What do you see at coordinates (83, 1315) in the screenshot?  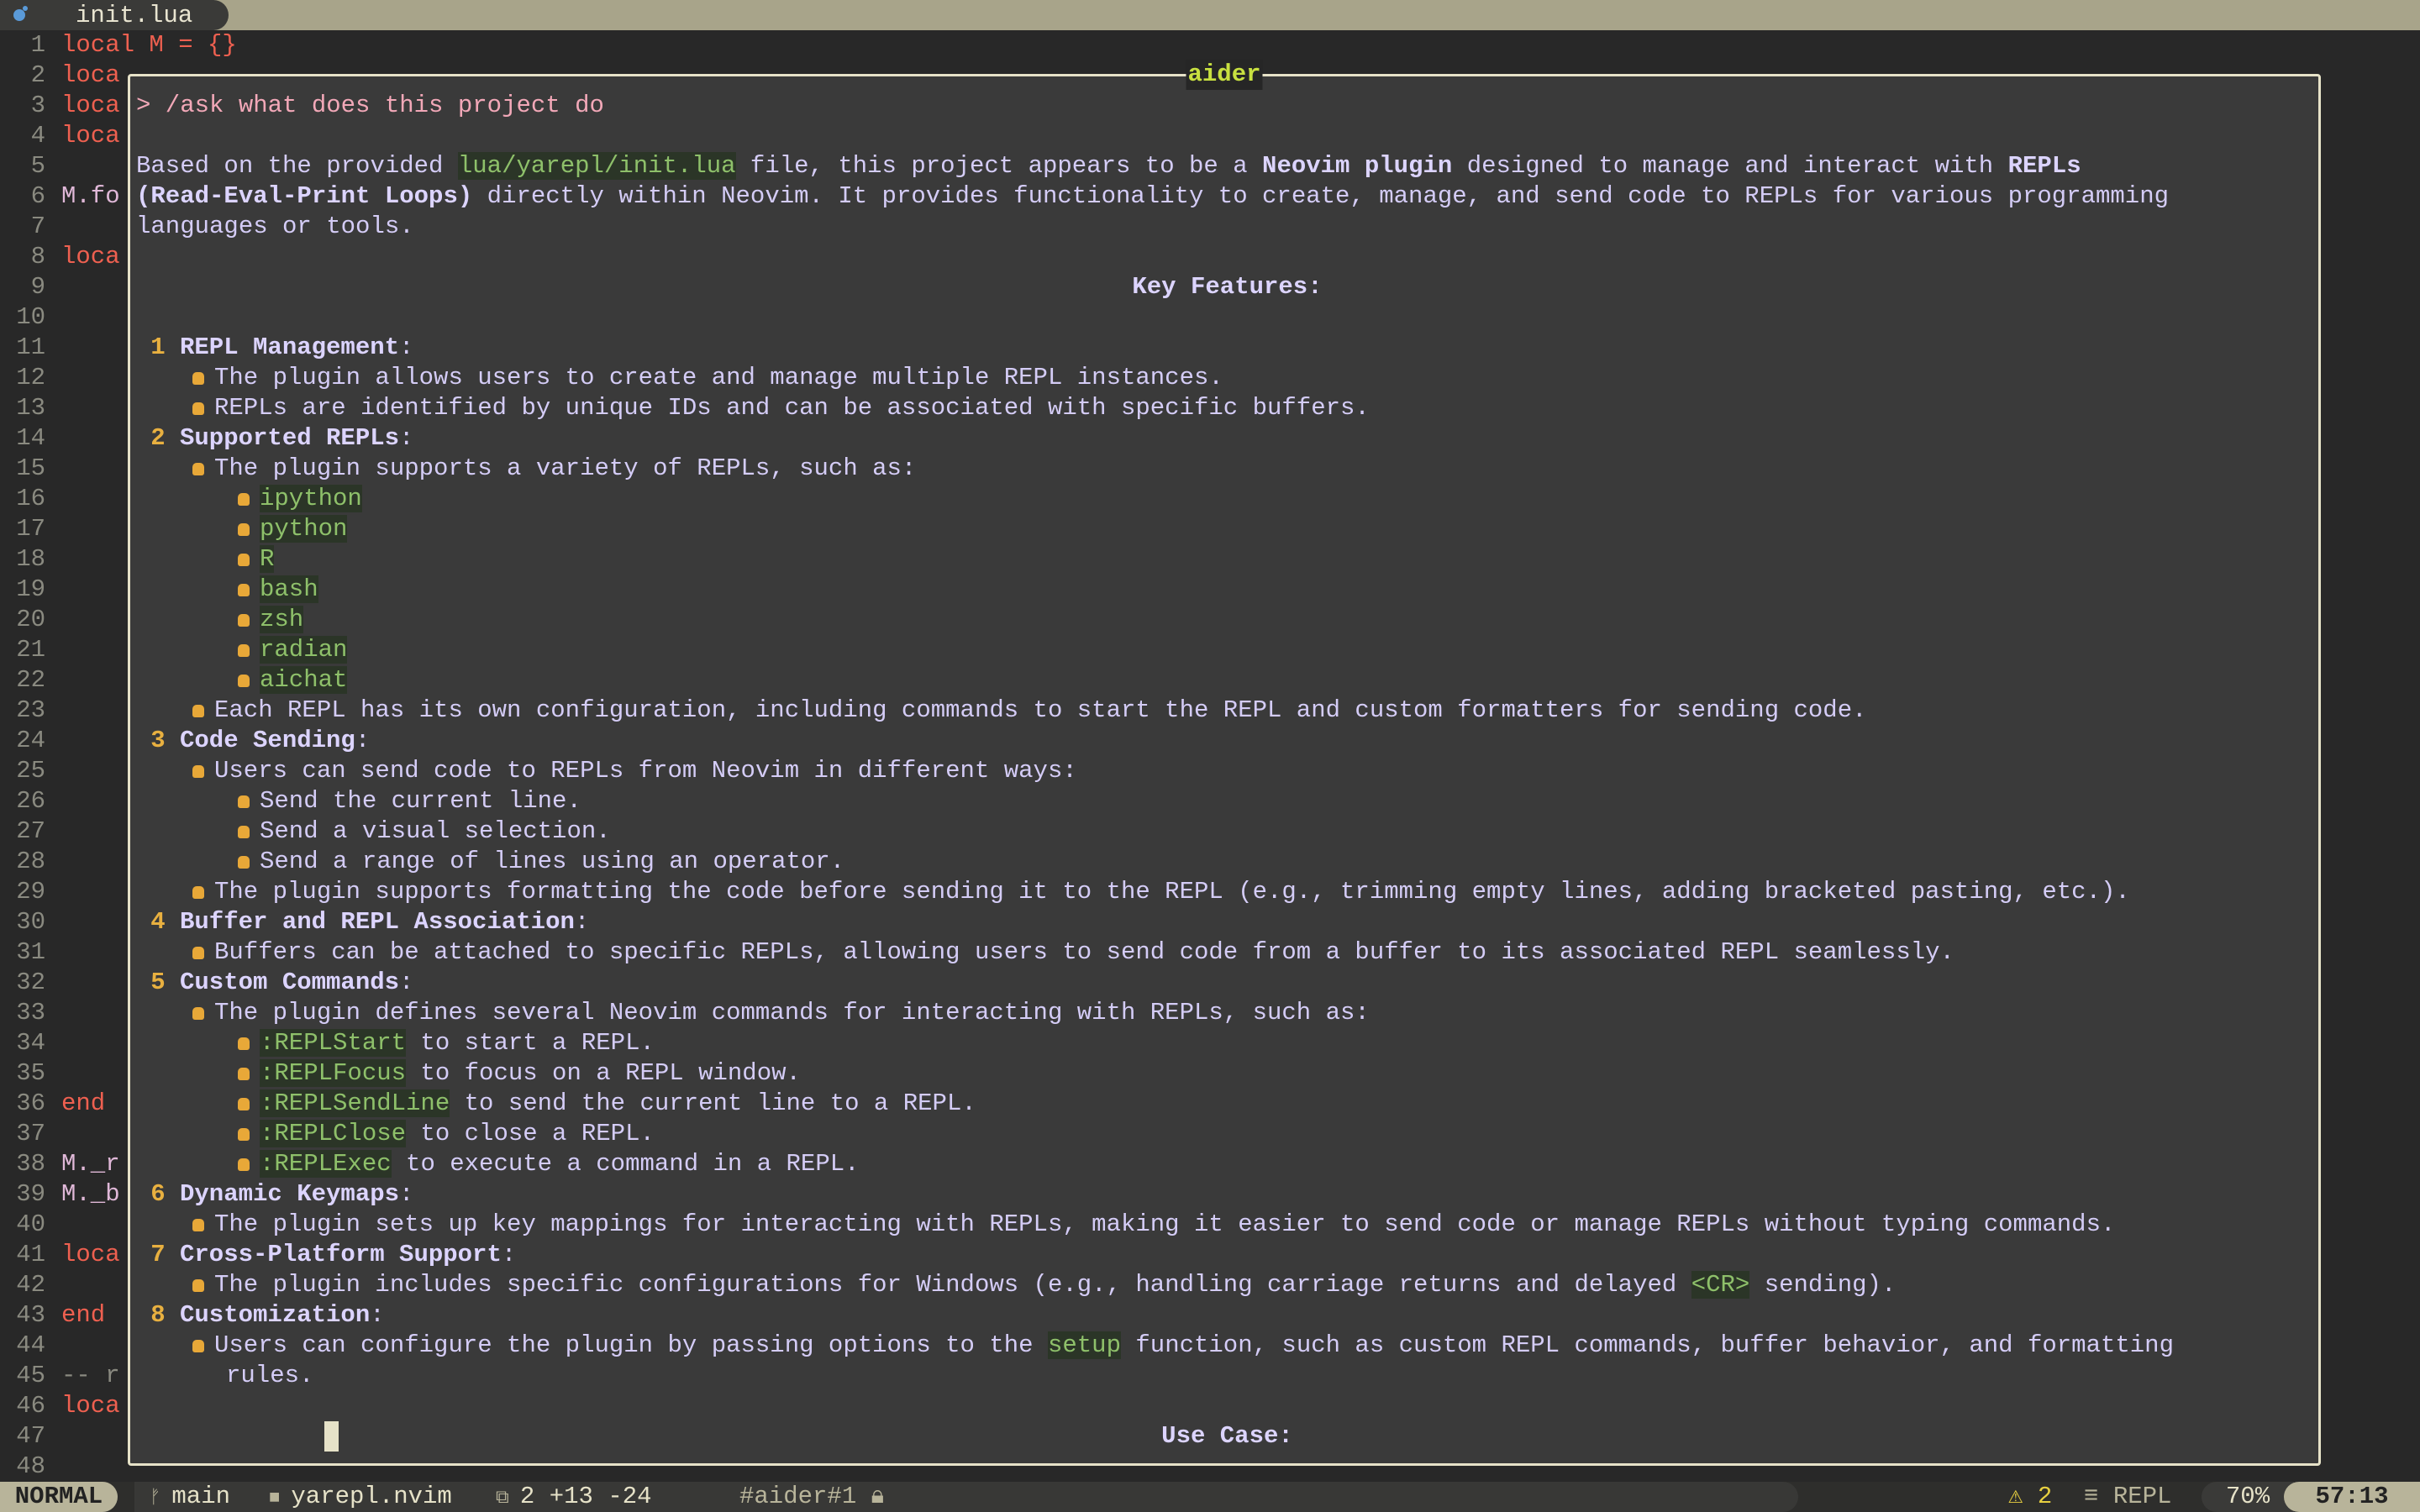 I see `line-code: end` at bounding box center [83, 1315].